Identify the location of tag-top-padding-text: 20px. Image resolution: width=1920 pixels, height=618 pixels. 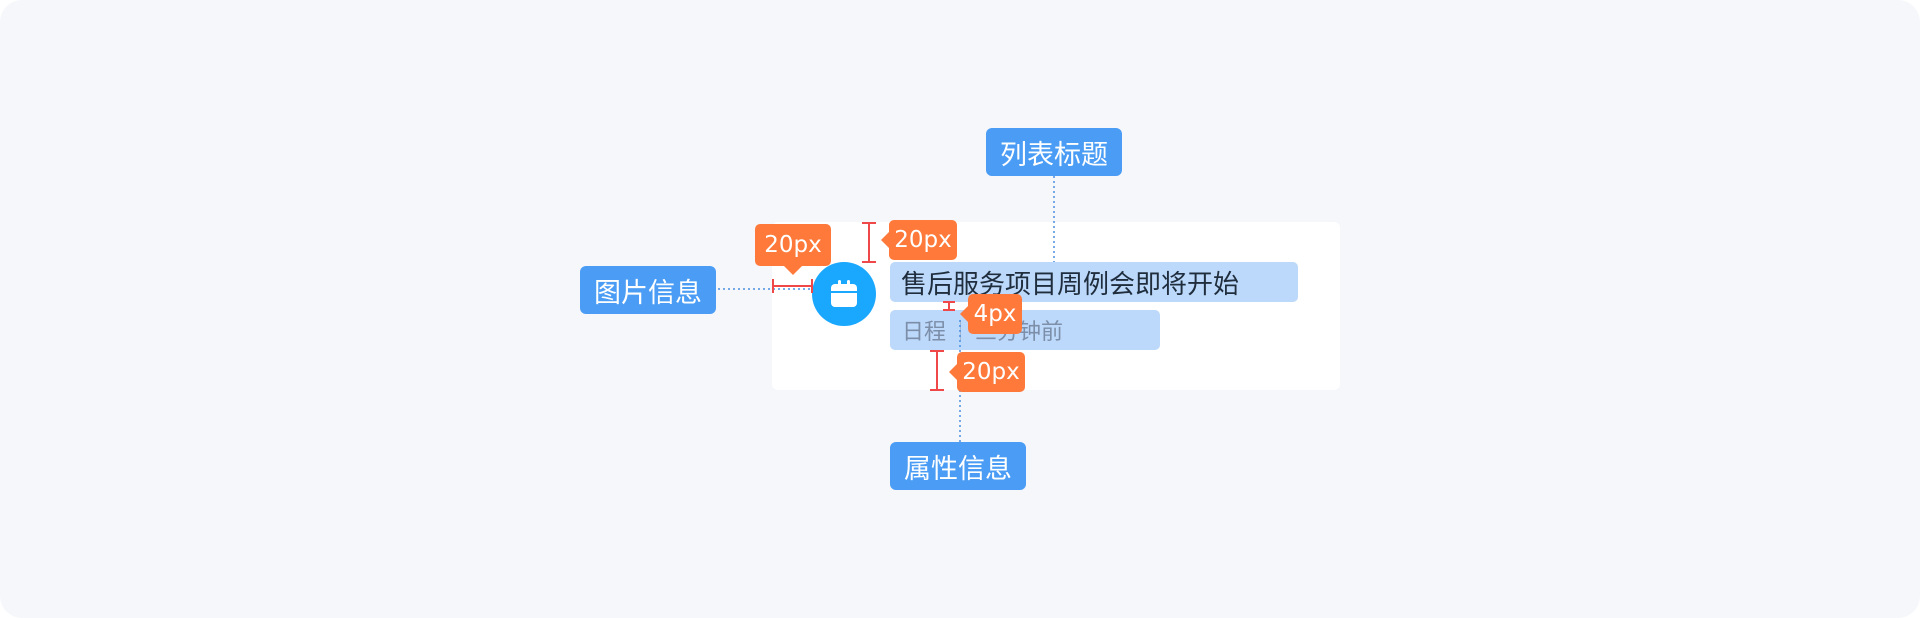
(923, 240).